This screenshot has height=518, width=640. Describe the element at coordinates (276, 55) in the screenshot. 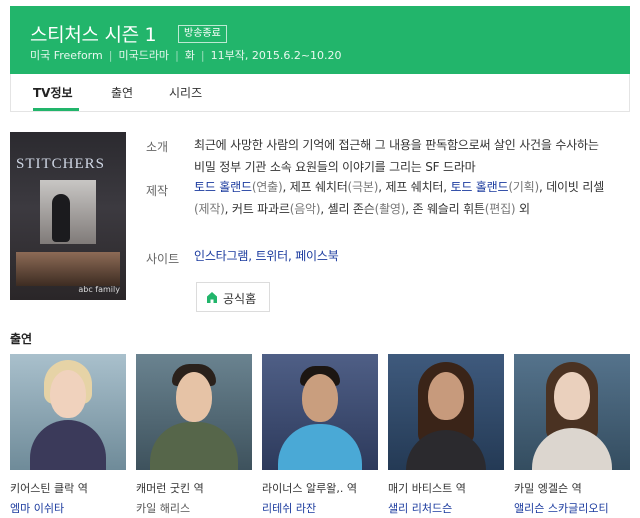

I see `meta-episodes: 11부작, 2015.6.2~10.20` at that location.